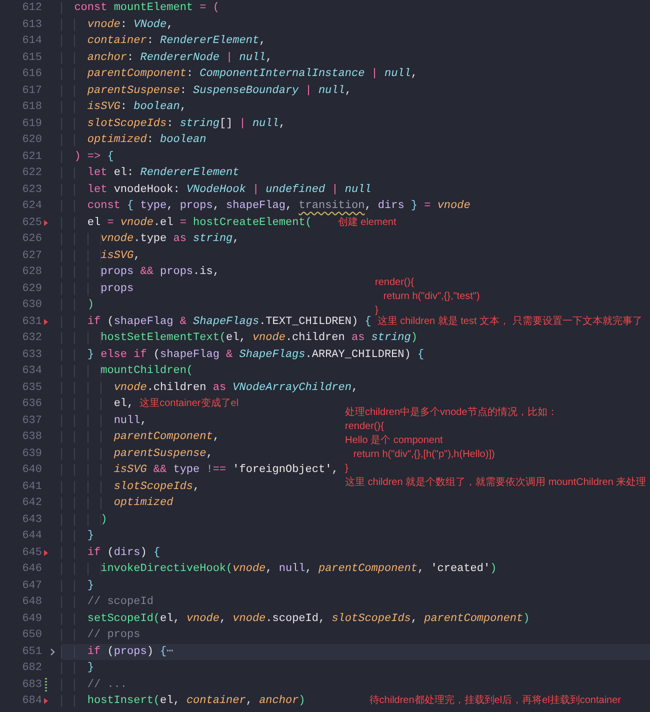 The width and height of the screenshot is (650, 712). I want to click on line-number: 620, so click(31, 140).